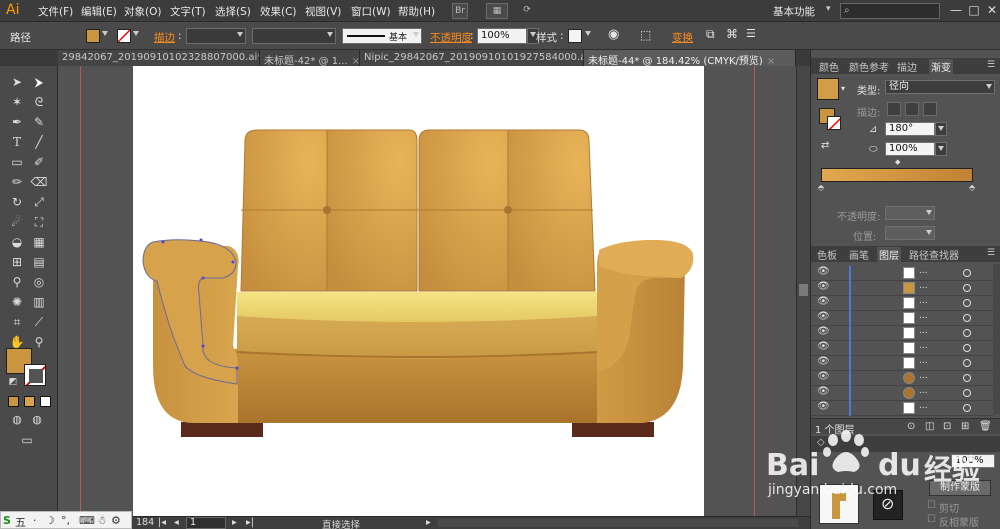  Describe the element at coordinates (803, 291) in the screenshot. I see `vertical-scrollbar` at that location.